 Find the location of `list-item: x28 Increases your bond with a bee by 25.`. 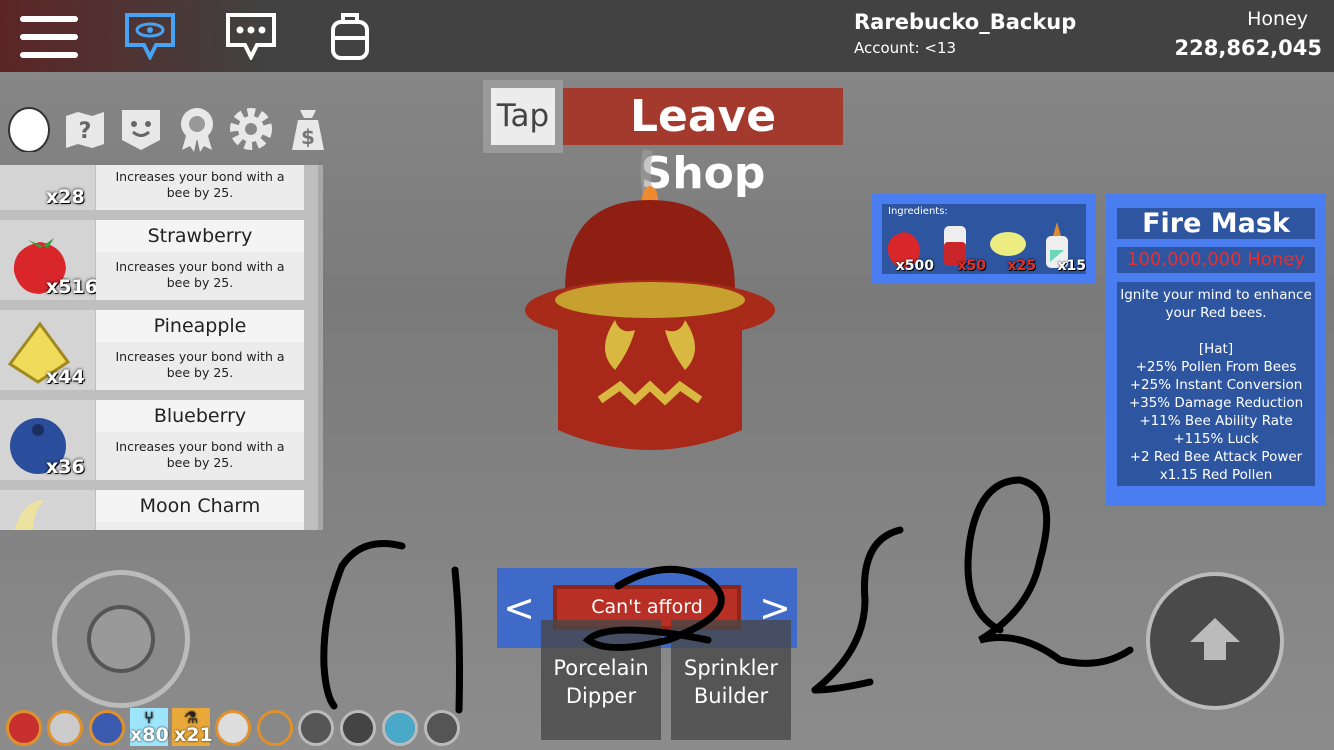

list-item: x28 Increases your bond with a bee by 25. is located at coordinates (152, 187).